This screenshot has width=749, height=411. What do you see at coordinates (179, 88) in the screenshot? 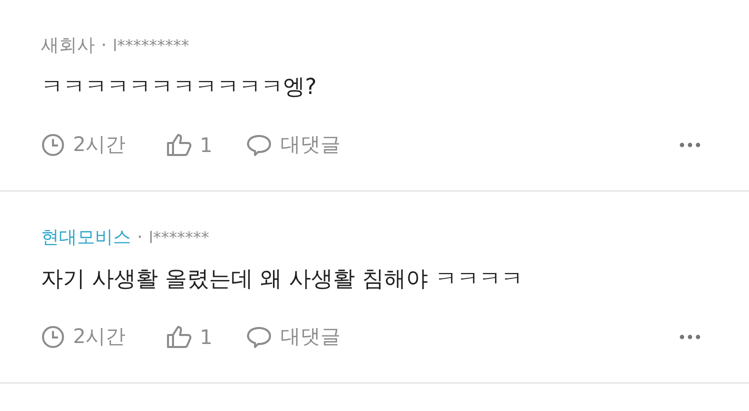
I see `comment-text: ㅋㅋㅋㅋㅋㅋㅋㅋㅋㅋㅋ엥?` at bounding box center [179, 88].